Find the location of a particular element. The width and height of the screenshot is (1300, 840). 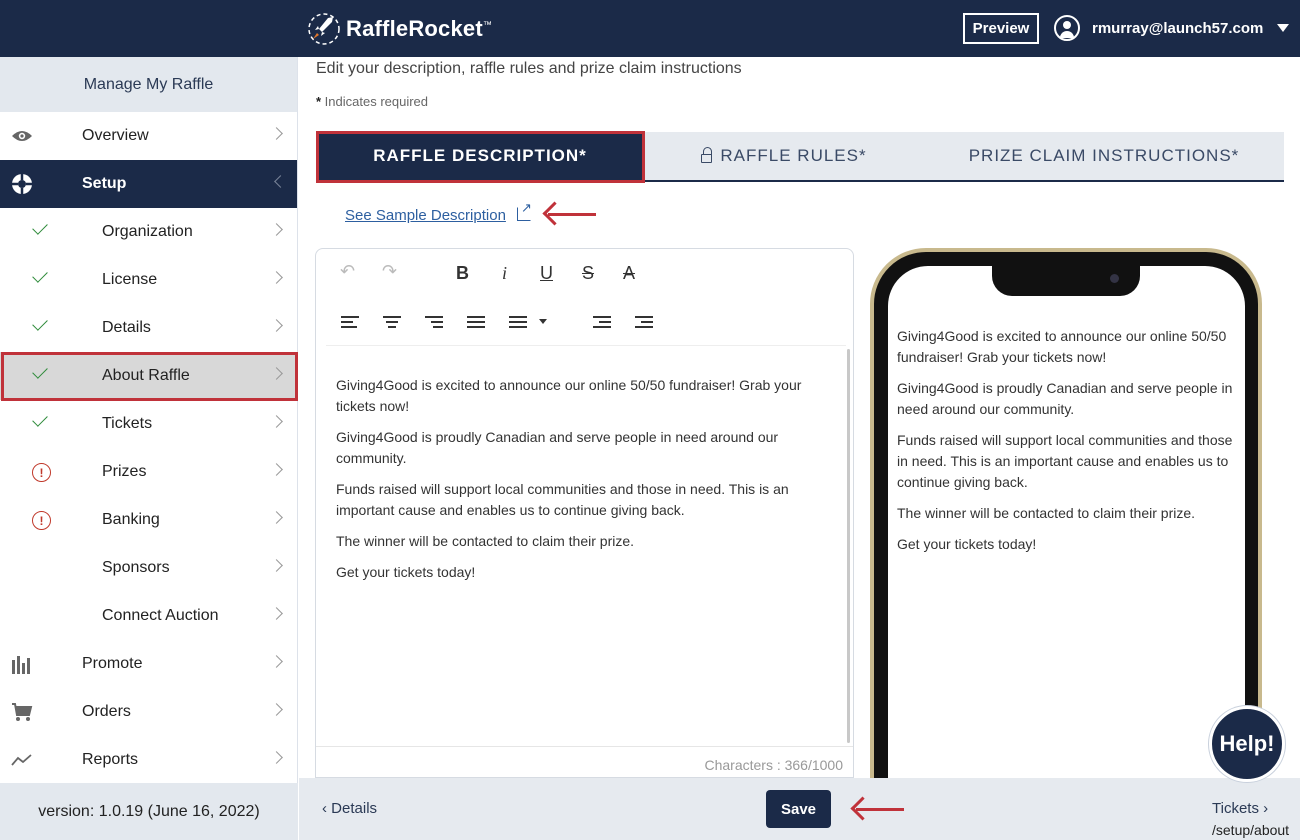

sidebar-item-banking: ! Banking is located at coordinates (148, 520).